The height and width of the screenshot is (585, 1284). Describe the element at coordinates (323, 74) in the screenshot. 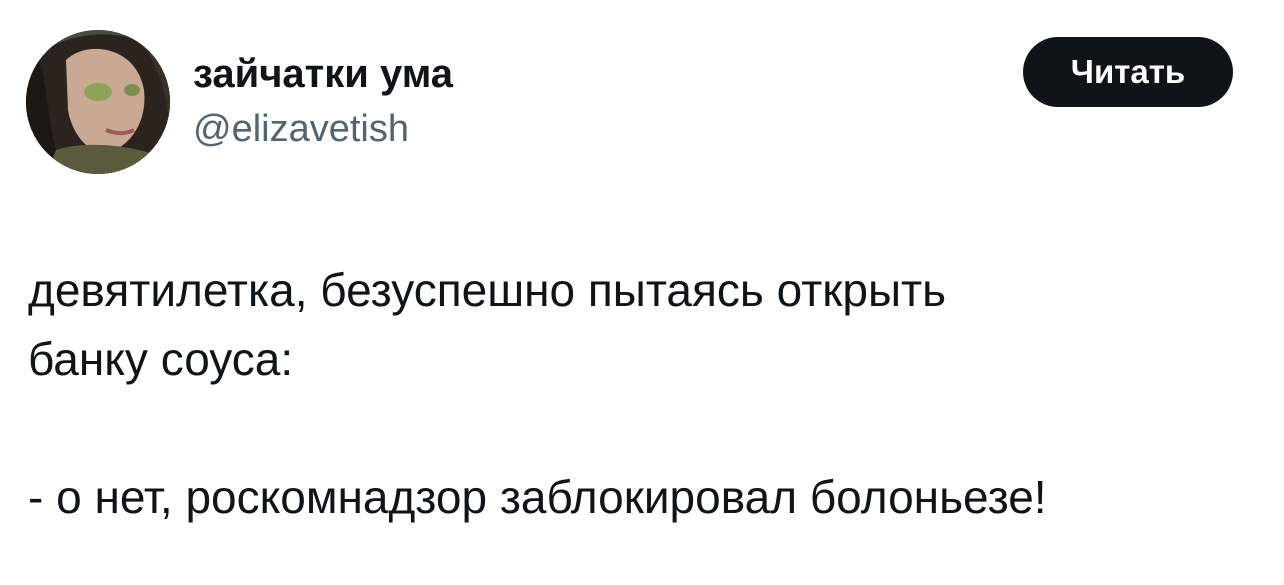

I see `display-name: зайчатки ума` at that location.